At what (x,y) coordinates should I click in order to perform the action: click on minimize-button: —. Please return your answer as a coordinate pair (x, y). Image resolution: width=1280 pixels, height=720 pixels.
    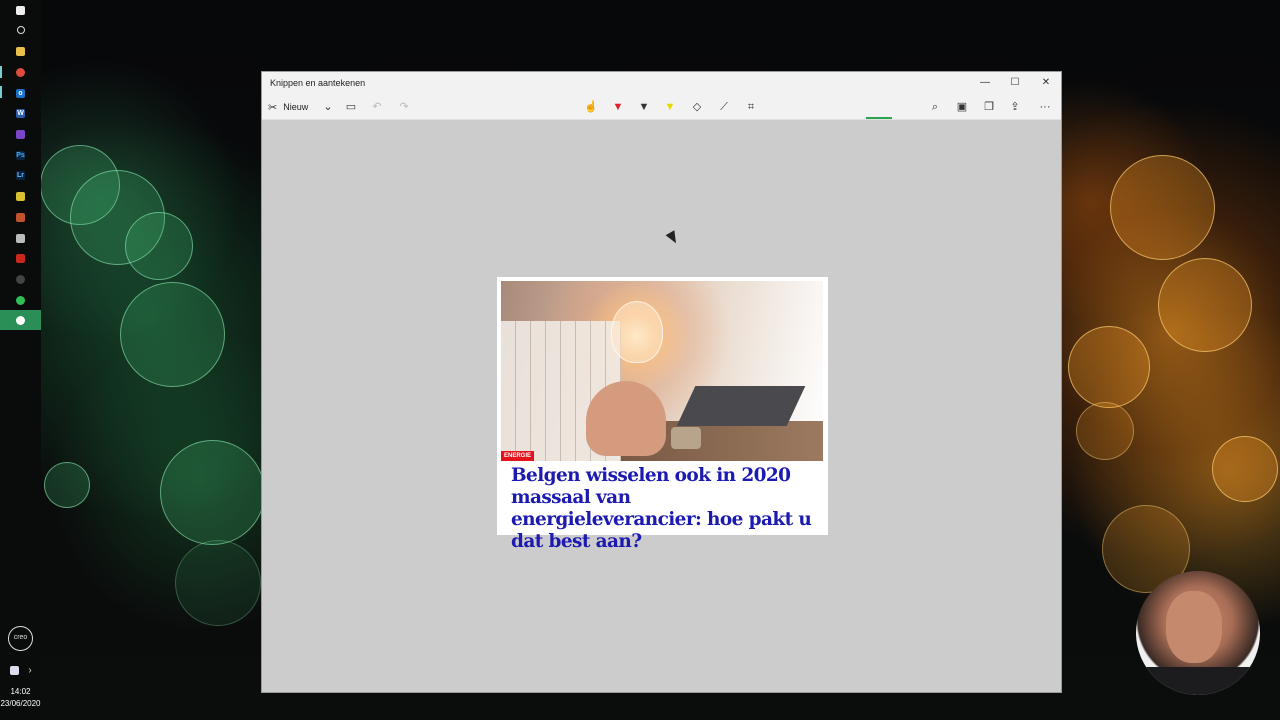
    Looking at the image, I should click on (985, 83).